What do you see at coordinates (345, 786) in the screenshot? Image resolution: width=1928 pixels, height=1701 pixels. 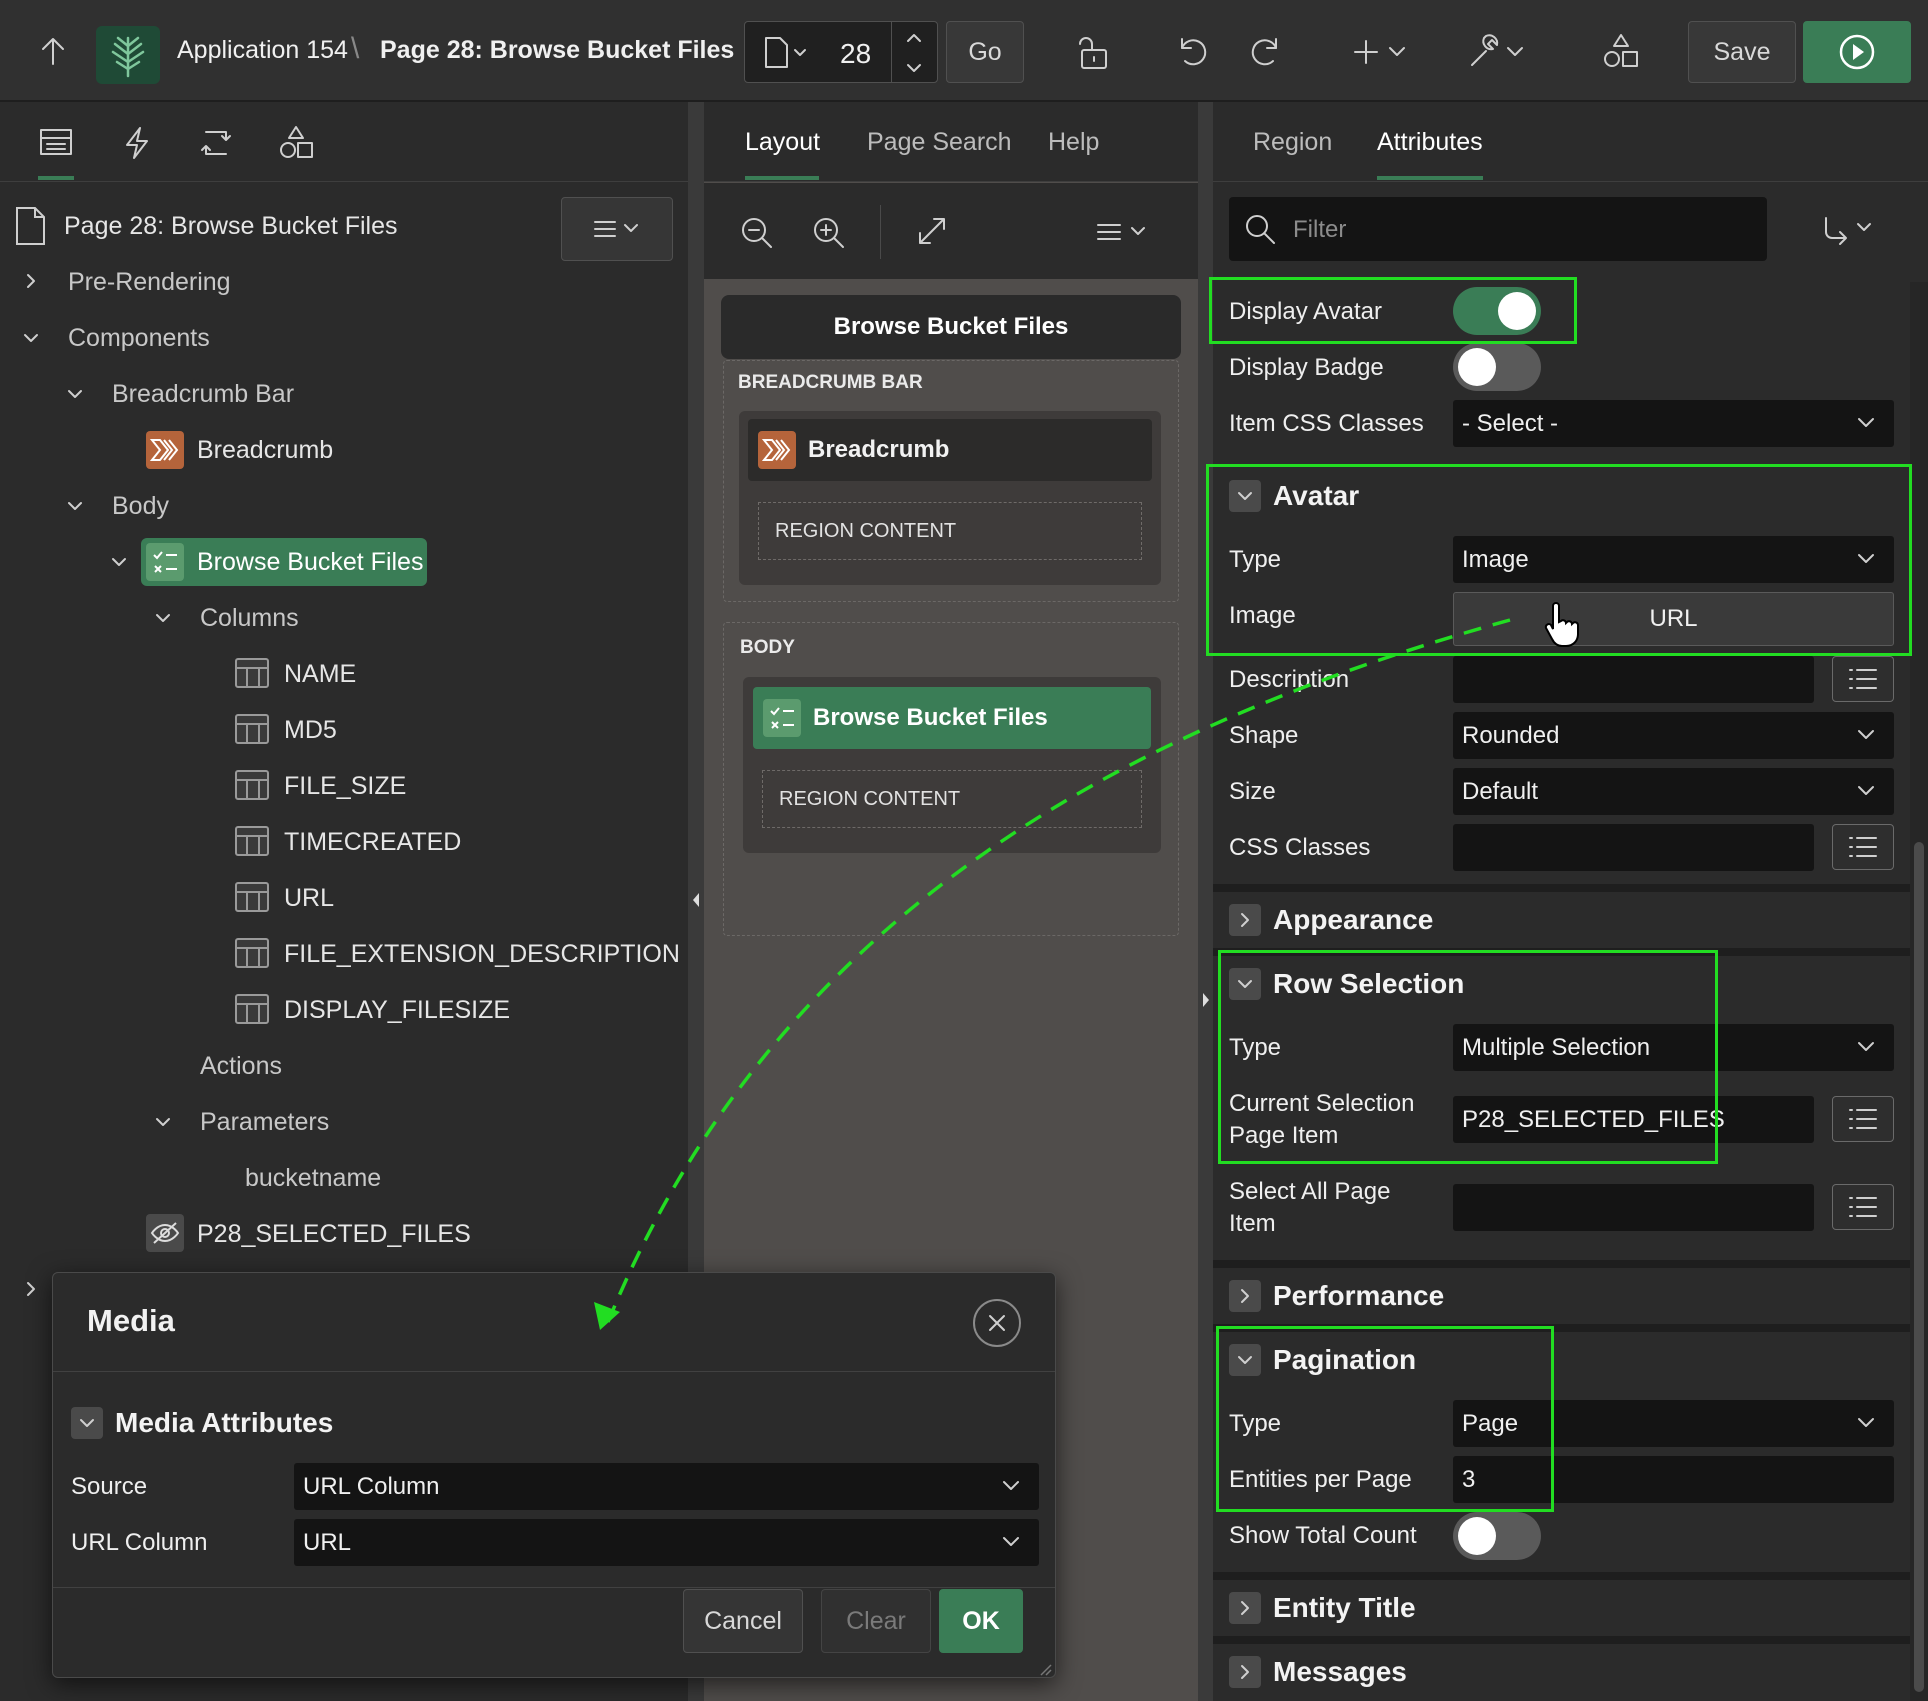 I see `tree-column-item: FILE_SIZE` at bounding box center [345, 786].